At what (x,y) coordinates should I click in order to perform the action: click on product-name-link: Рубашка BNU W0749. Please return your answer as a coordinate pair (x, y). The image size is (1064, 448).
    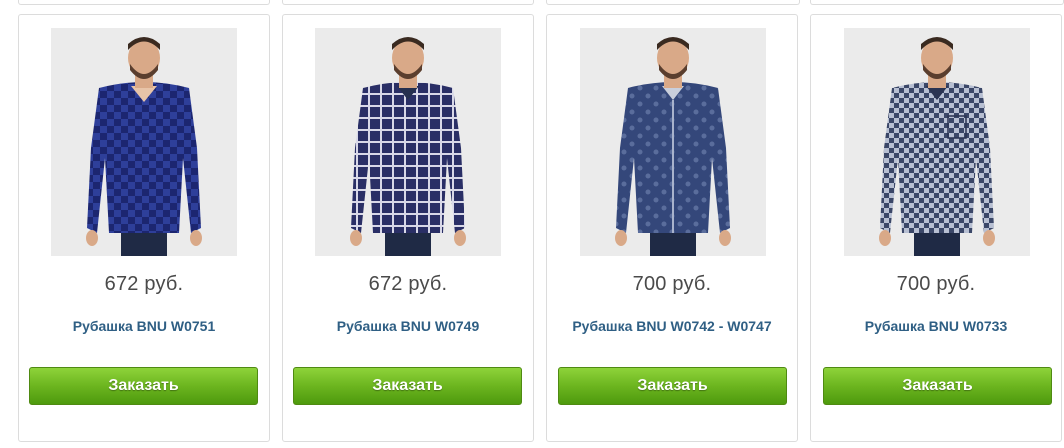
    Looking at the image, I should click on (408, 326).